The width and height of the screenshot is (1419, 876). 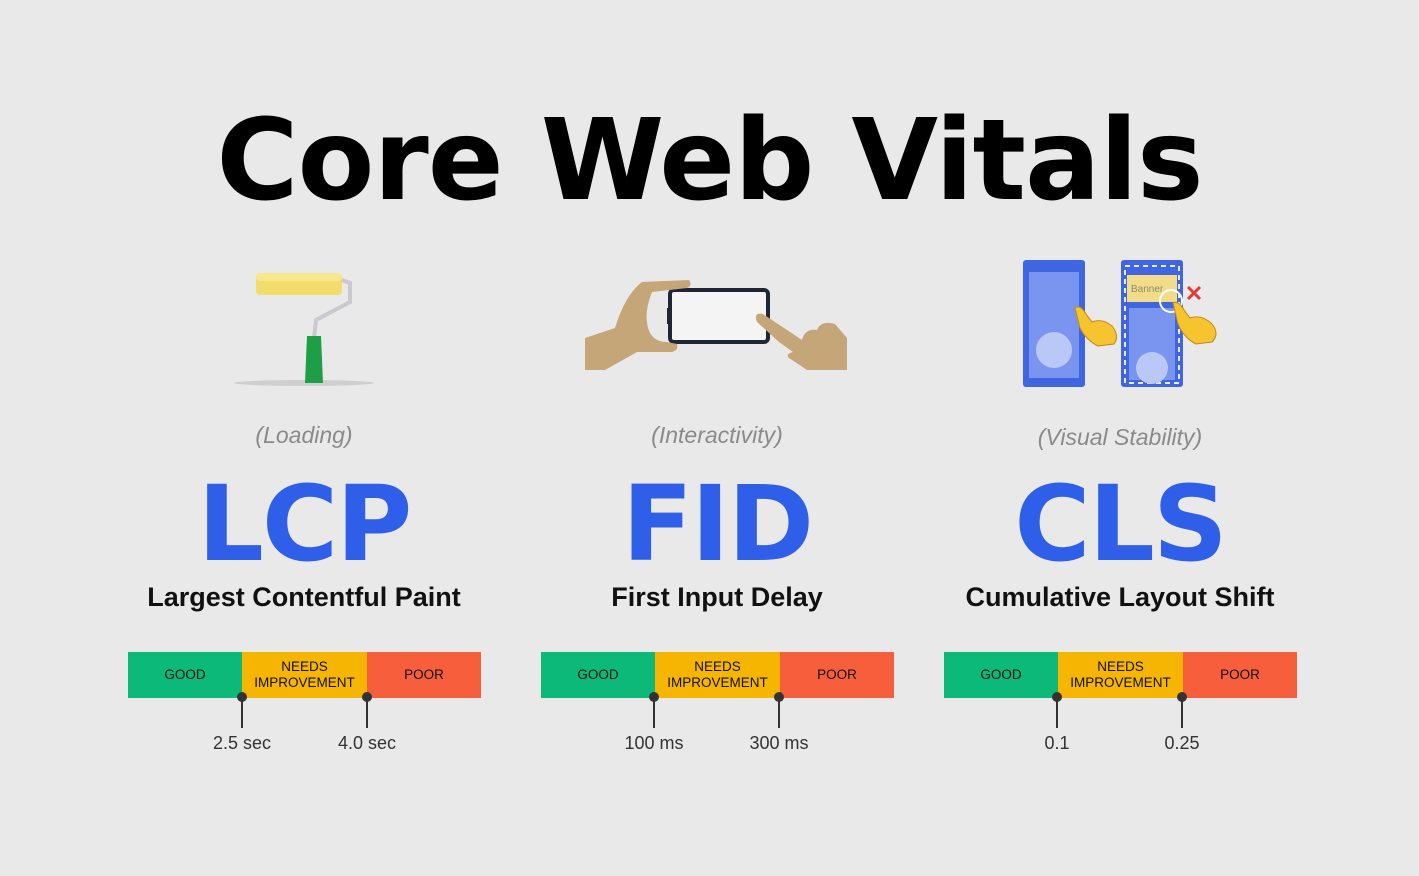 What do you see at coordinates (1120, 597) in the screenshot?
I see `metric-full-name: Cumulative Layout Shift` at bounding box center [1120, 597].